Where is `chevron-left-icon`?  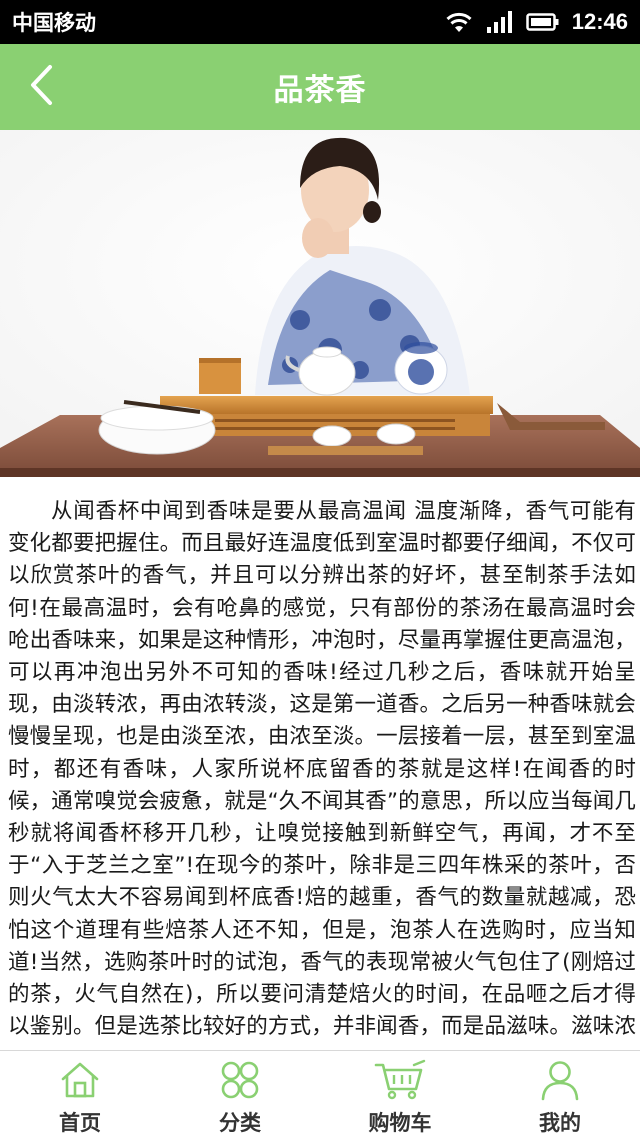
chevron-left-icon is located at coordinates (42, 87).